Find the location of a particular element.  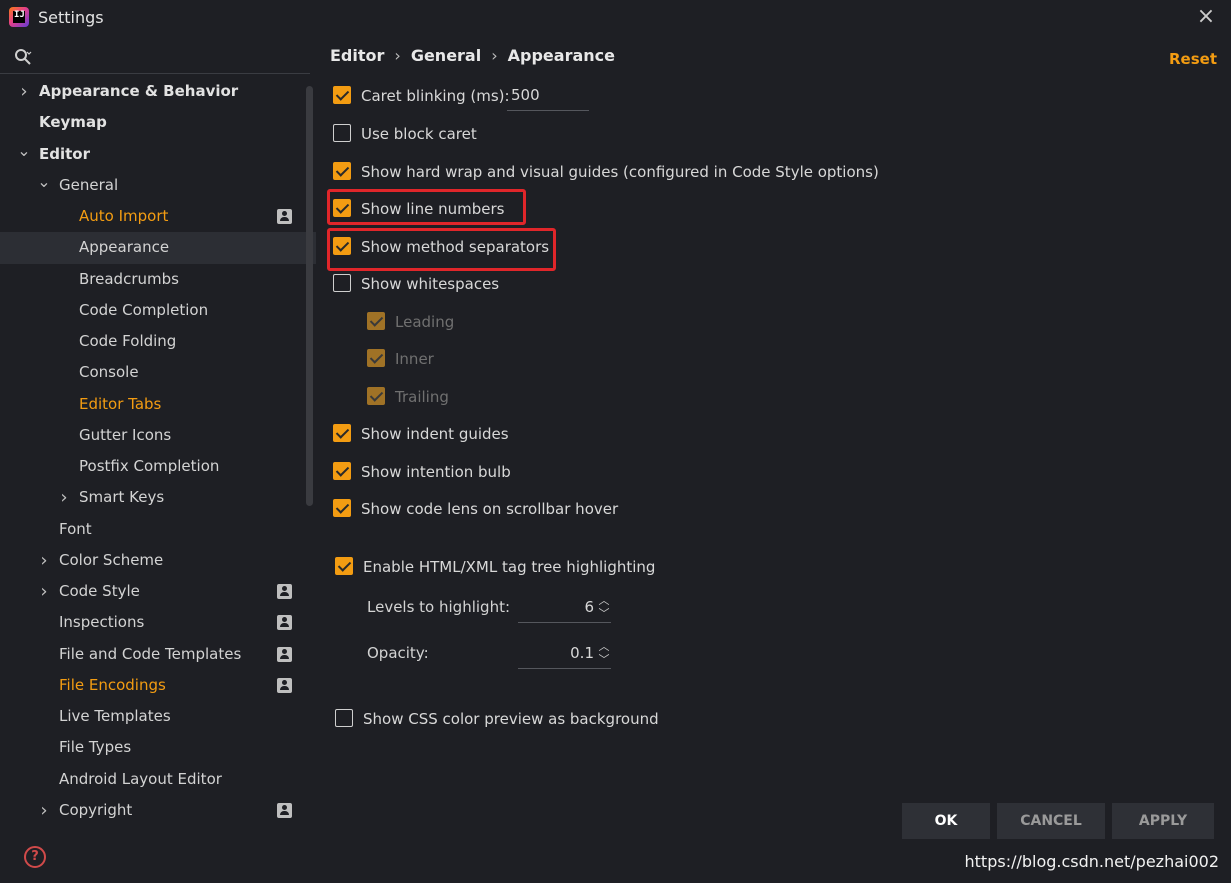

leading-label: Leading is located at coordinates (425, 322).